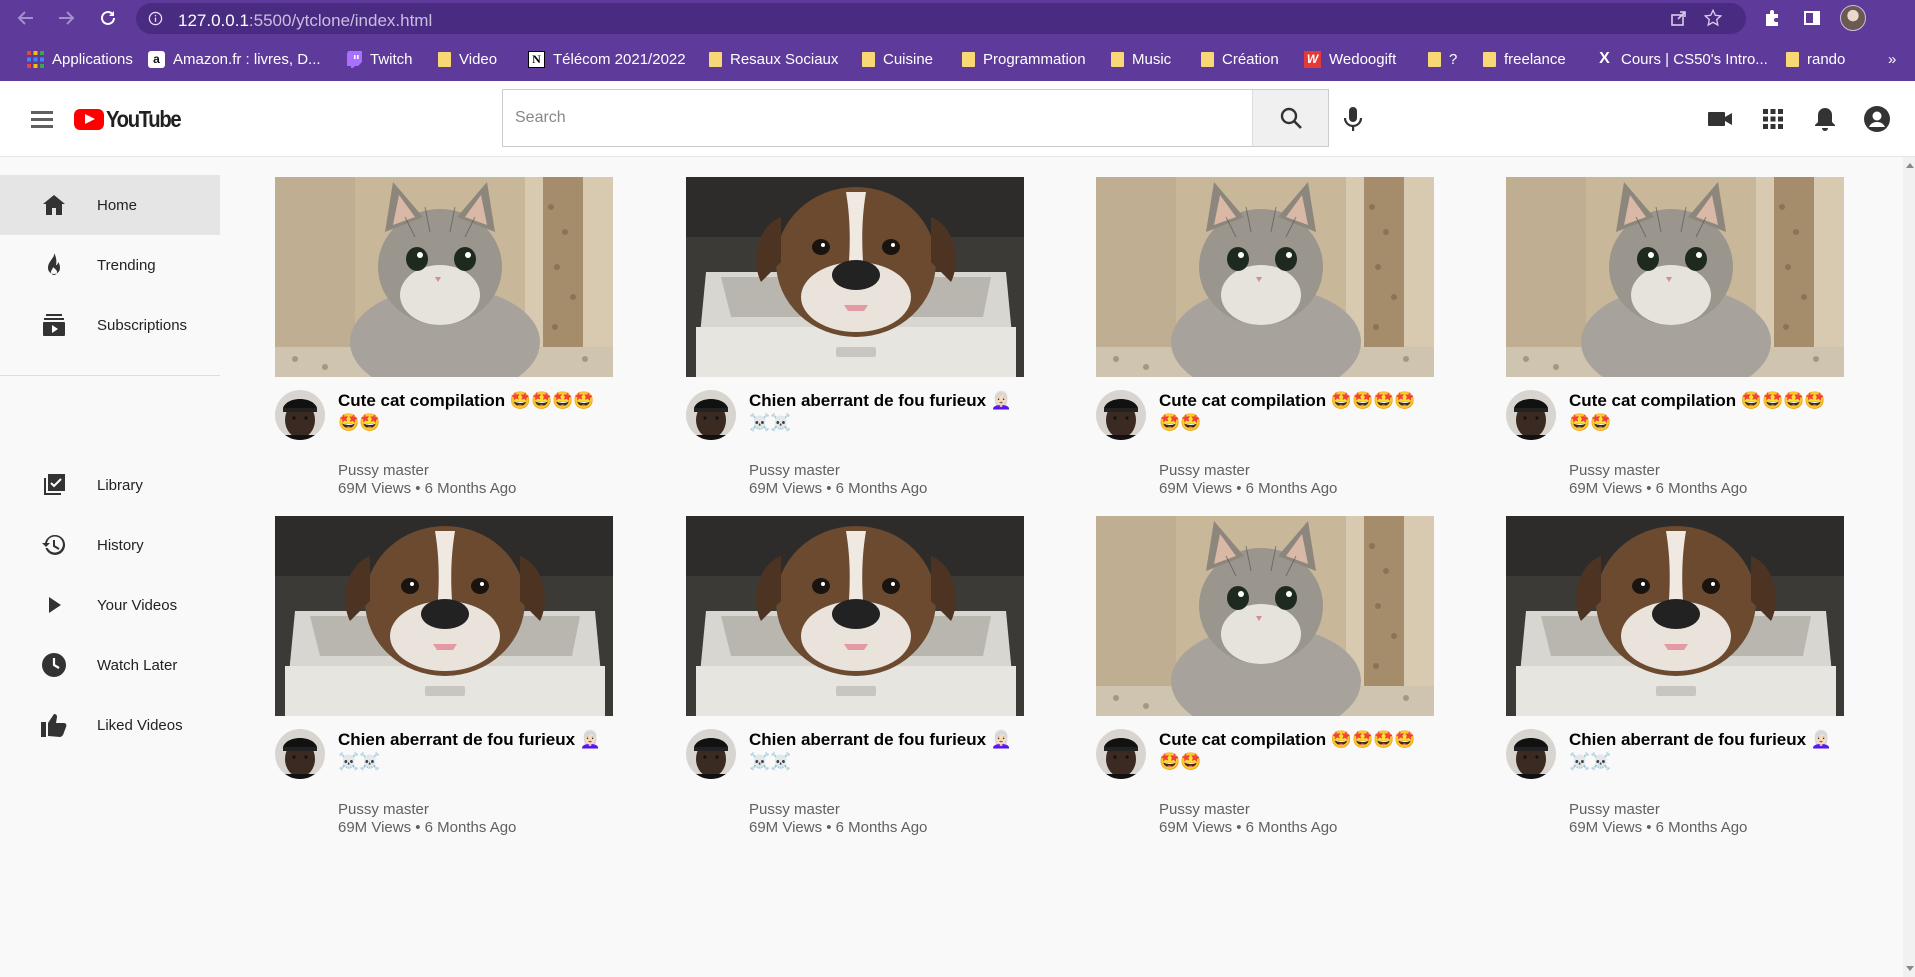  I want to click on bookmark-item: Cuisine, so click(897, 59).